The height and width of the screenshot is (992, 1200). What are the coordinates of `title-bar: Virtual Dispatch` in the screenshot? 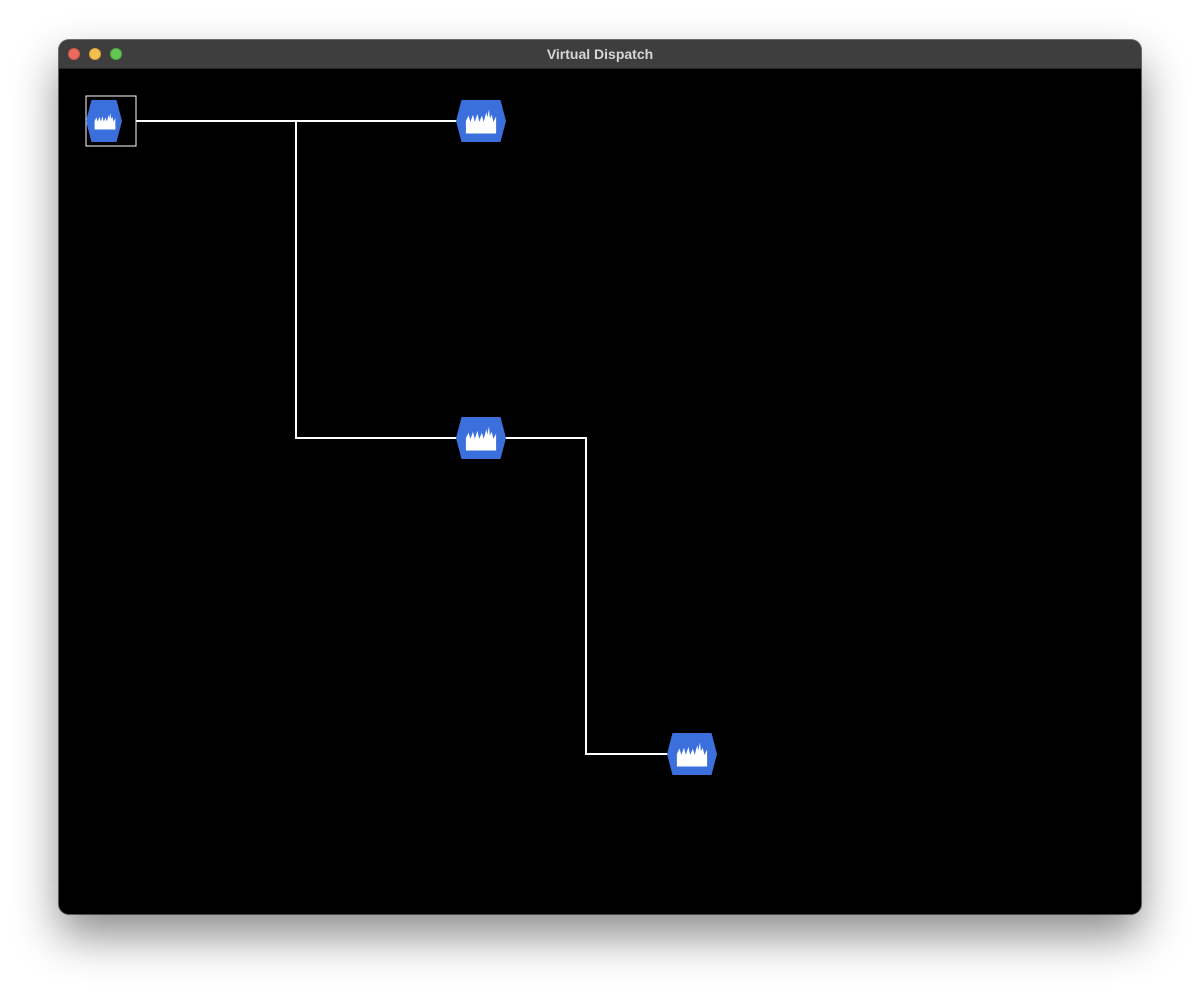 It's located at (600, 54).